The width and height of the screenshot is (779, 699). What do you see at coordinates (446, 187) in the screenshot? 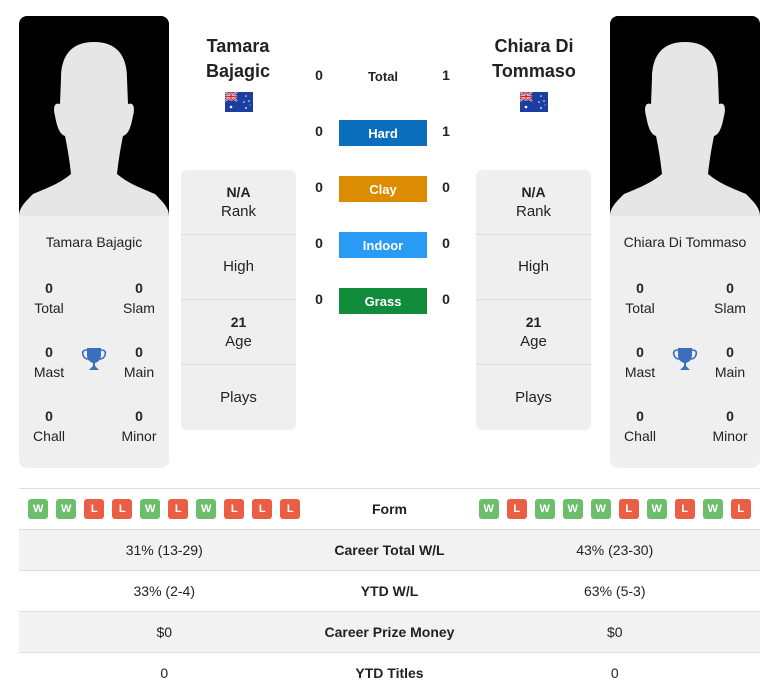
I see `h2h-clay-p2: 0` at bounding box center [446, 187].